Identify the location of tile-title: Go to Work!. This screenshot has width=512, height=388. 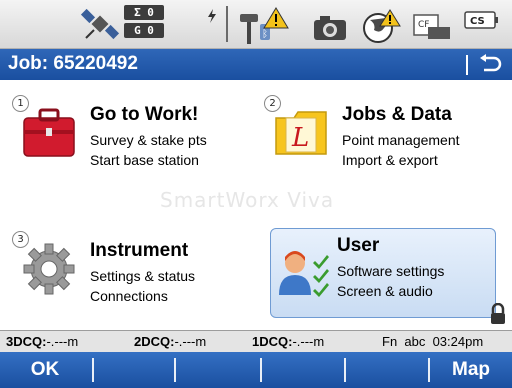
(144, 114).